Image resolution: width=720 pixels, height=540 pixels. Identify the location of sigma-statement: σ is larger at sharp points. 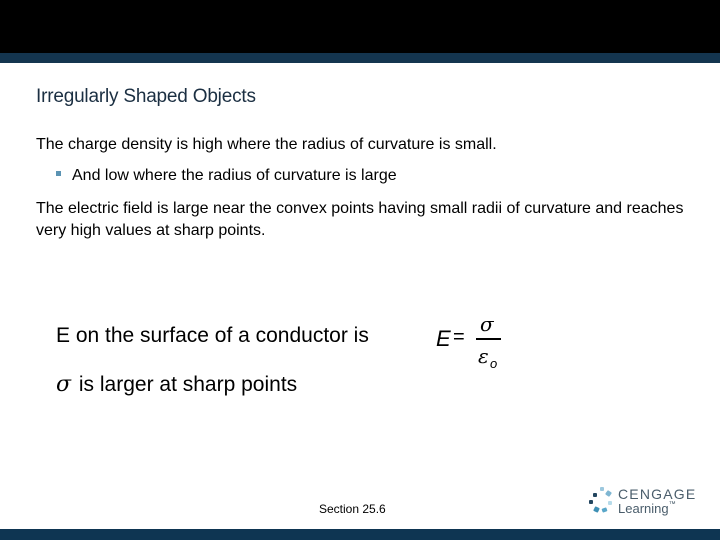
(176, 384).